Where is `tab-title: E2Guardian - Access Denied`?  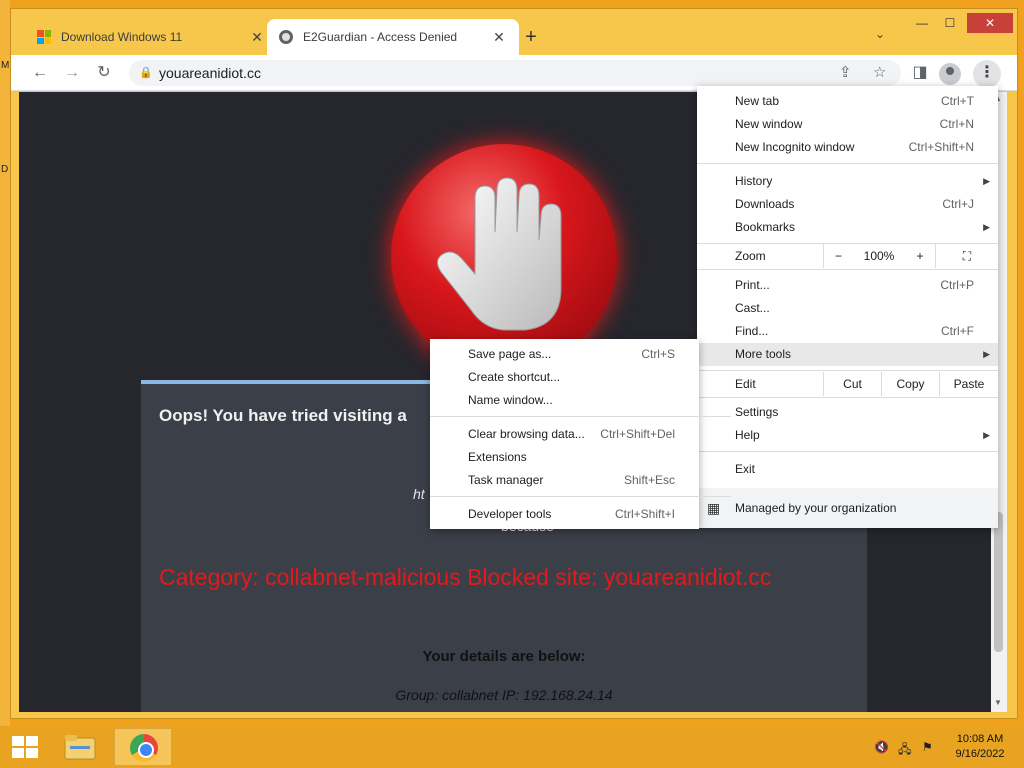
tab-title: E2Guardian - Access Denied is located at coordinates (380, 37).